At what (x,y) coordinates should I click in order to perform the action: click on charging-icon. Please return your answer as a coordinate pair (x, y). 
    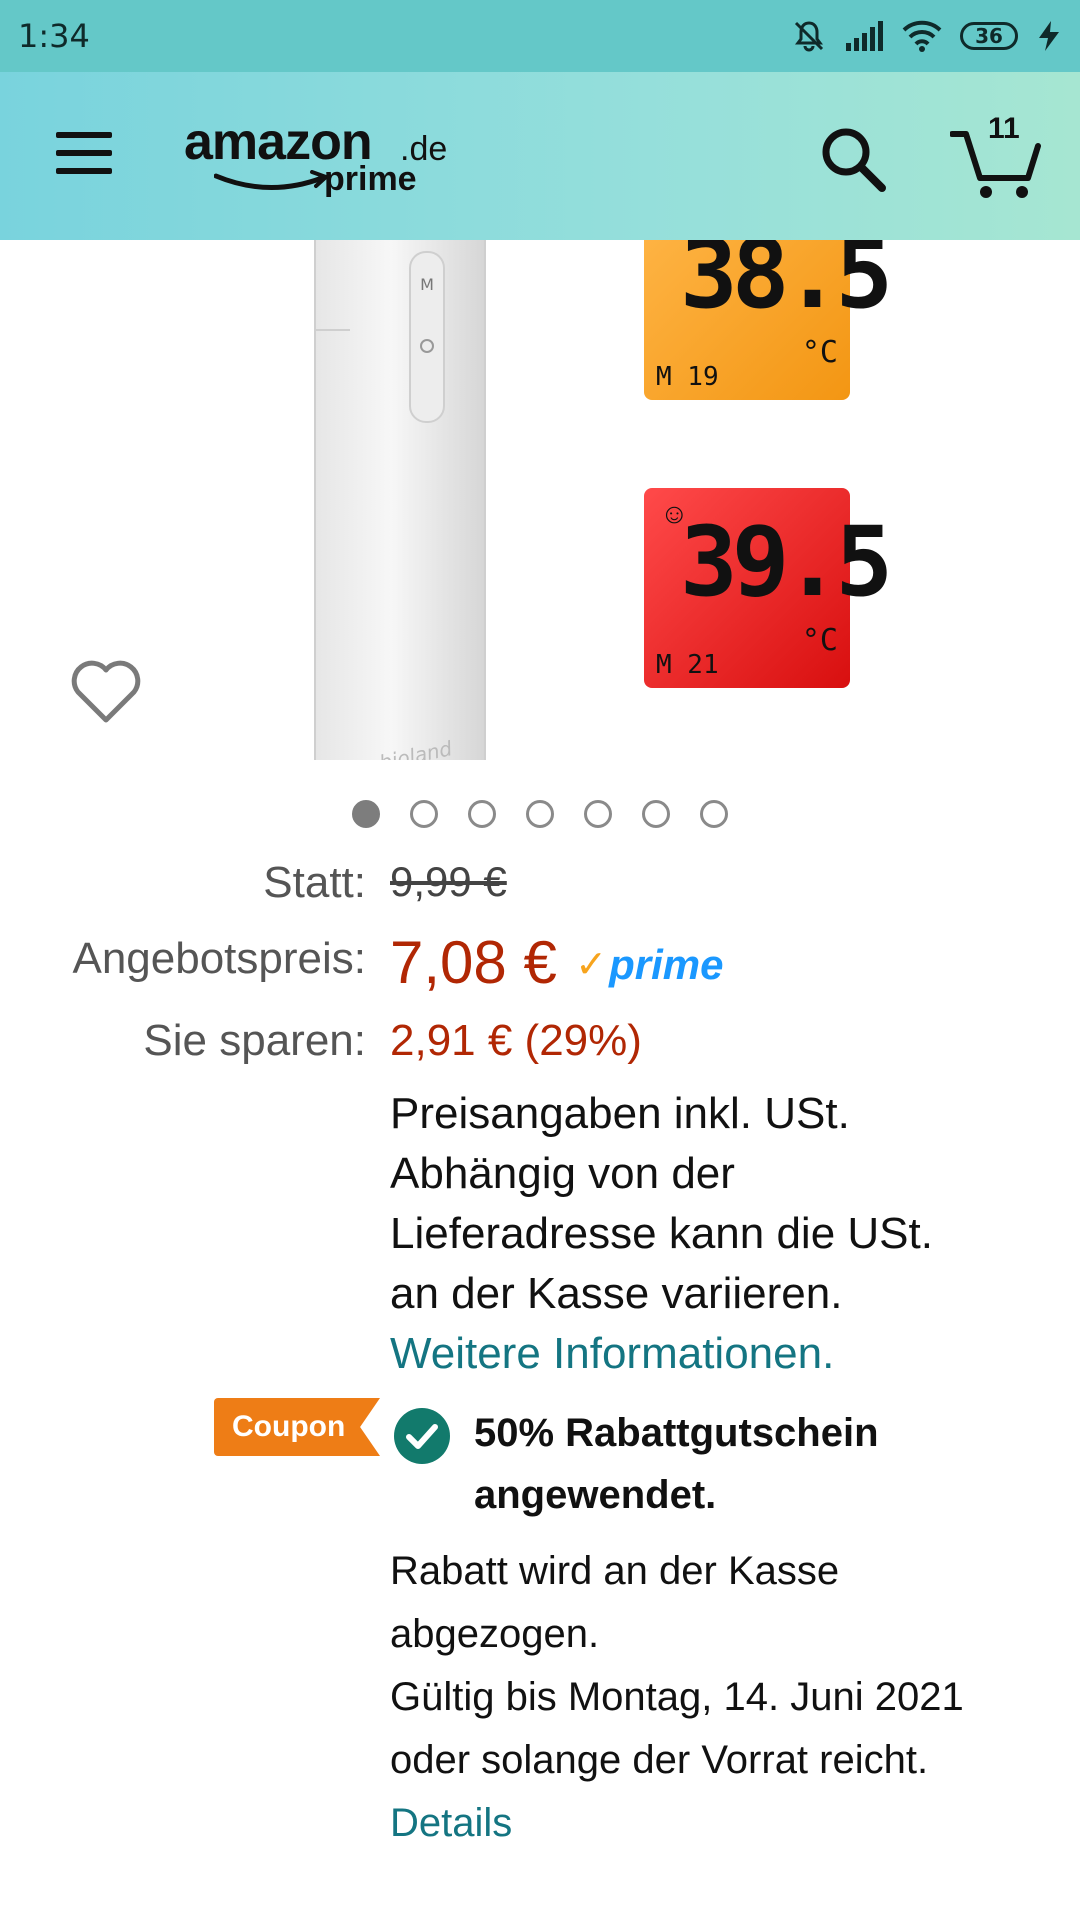
    Looking at the image, I should click on (1049, 36).